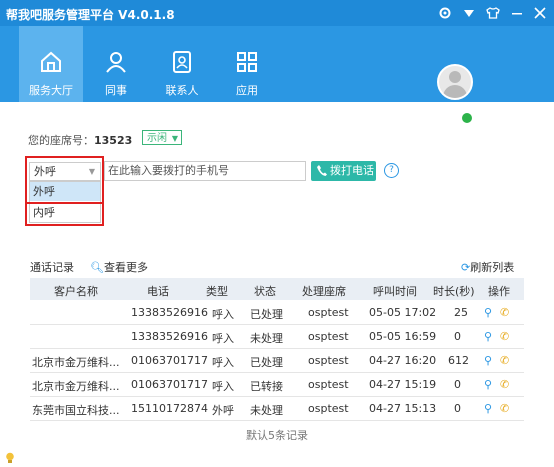 The image size is (554, 467). What do you see at coordinates (403, 360) in the screenshot?
I see `cell-time: 04-27 16:20` at bounding box center [403, 360].